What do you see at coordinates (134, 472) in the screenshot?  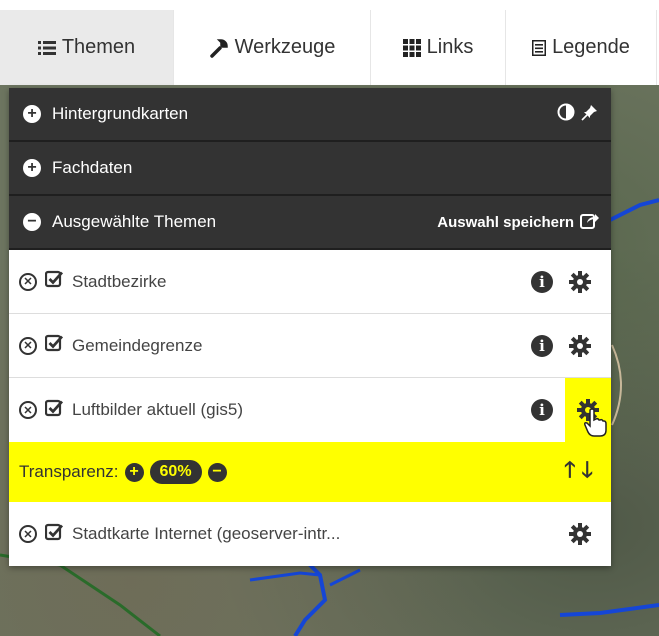 I see `increase-transparency-icon: +` at bounding box center [134, 472].